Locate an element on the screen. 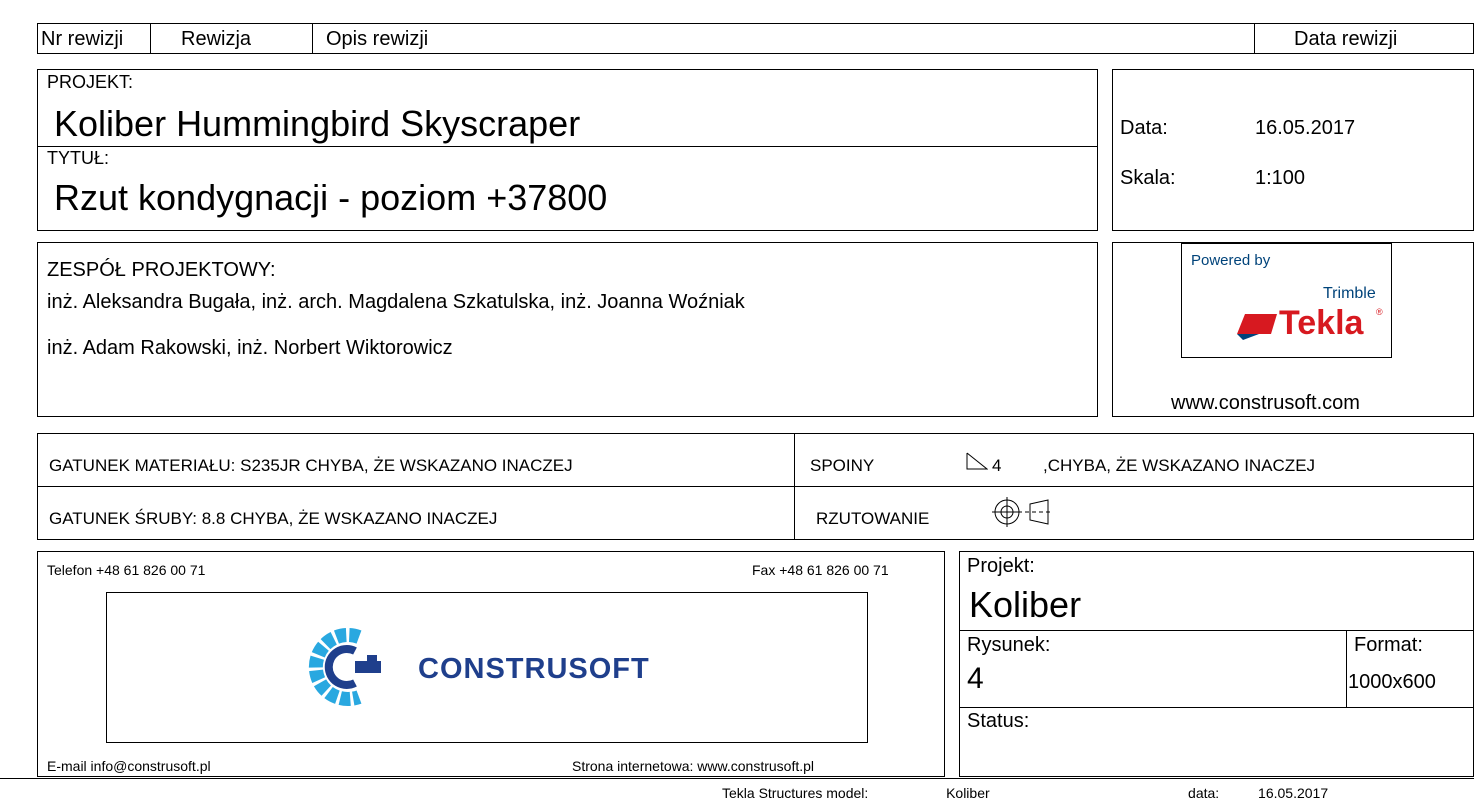  drawing-title: Rzut kondygnacji - poziom +37800 is located at coordinates (331, 197).